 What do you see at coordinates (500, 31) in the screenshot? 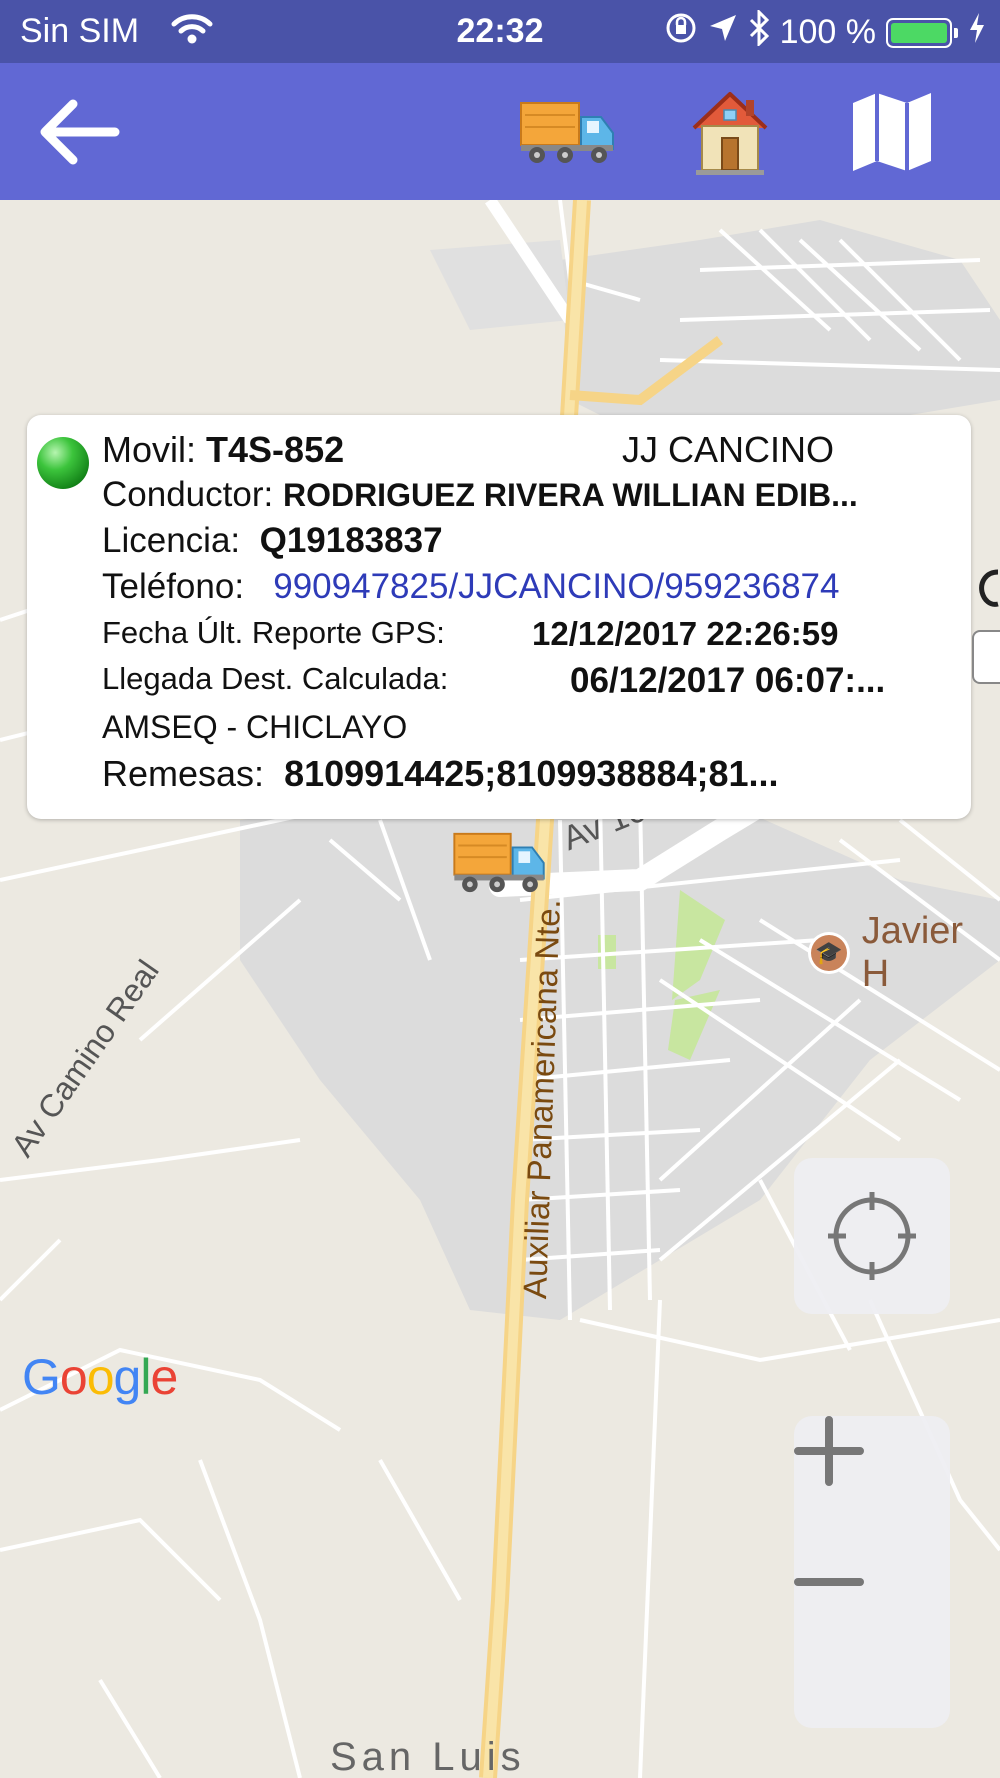
I see `status-bar: Sin SIM 22:32 100 %` at bounding box center [500, 31].